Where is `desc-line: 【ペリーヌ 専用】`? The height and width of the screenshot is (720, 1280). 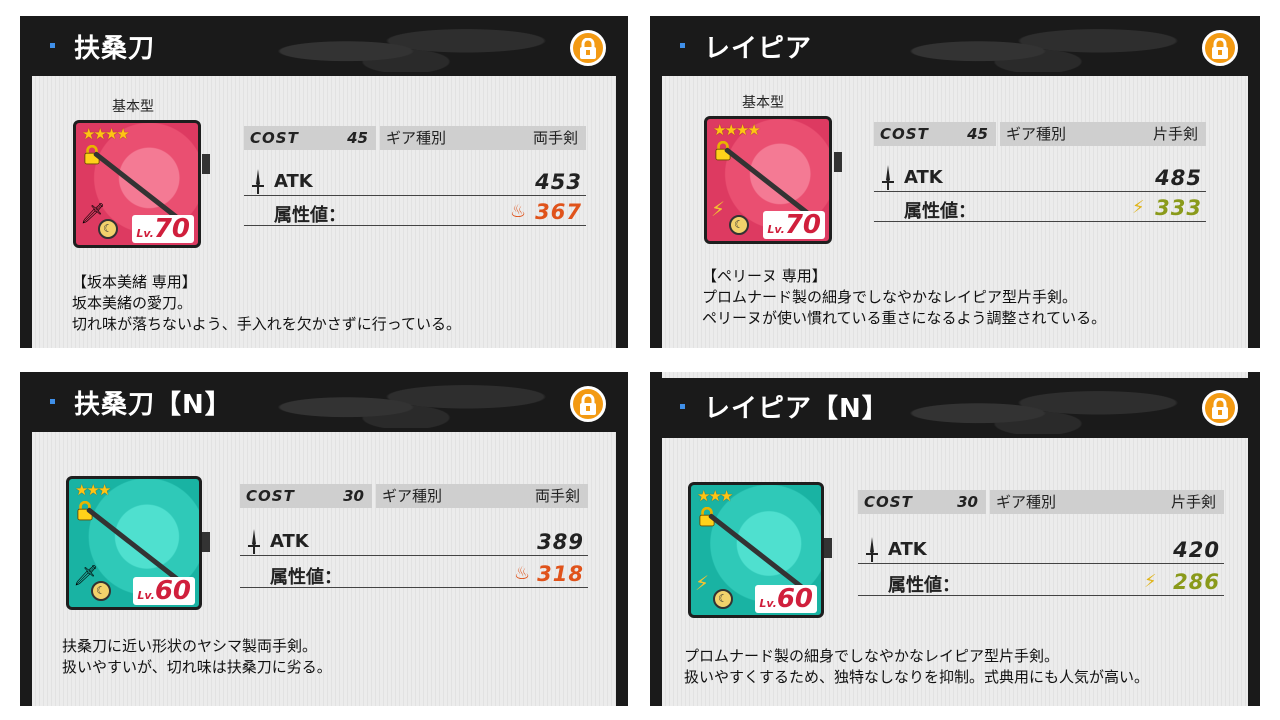
desc-line: 【ペリーヌ 専用】 is located at coordinates (764, 276).